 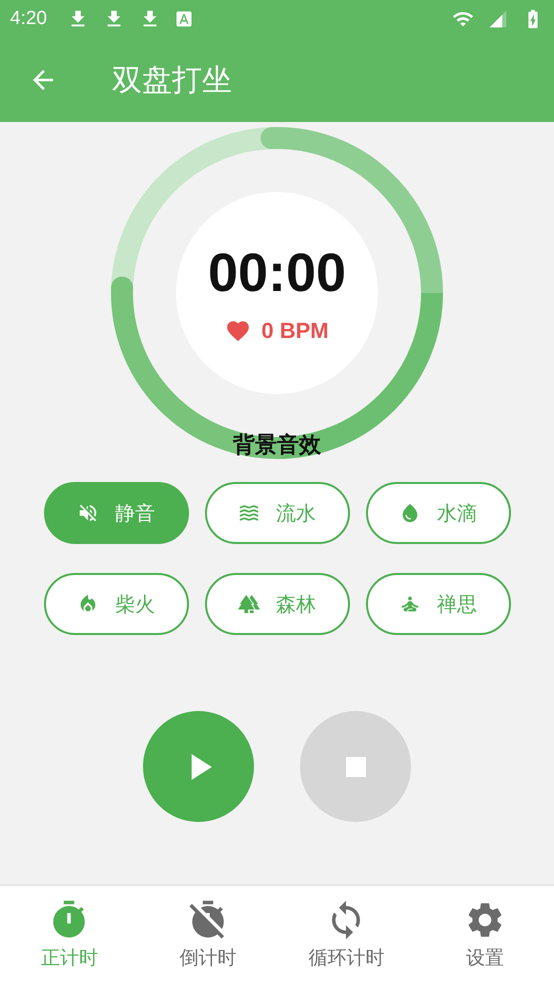 I want to click on sound-chip: 柴火, so click(x=116, y=604).